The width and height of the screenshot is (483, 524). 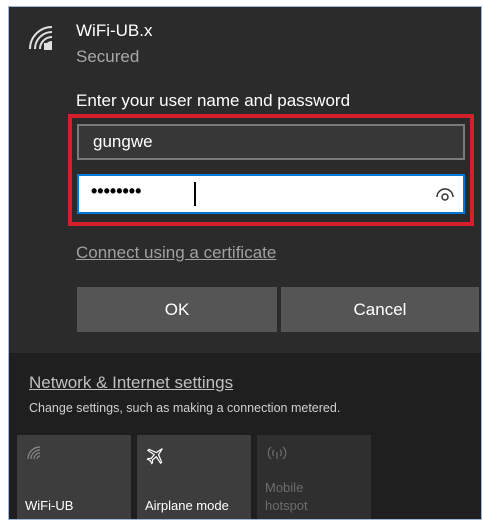 I want to click on text-caret, so click(x=195, y=194).